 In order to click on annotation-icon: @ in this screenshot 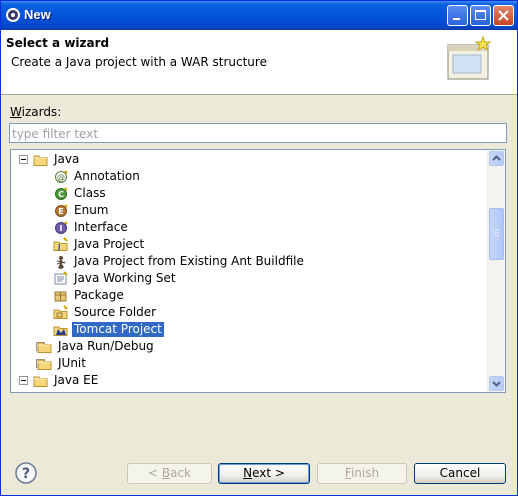, I will do `click(61, 176)`.